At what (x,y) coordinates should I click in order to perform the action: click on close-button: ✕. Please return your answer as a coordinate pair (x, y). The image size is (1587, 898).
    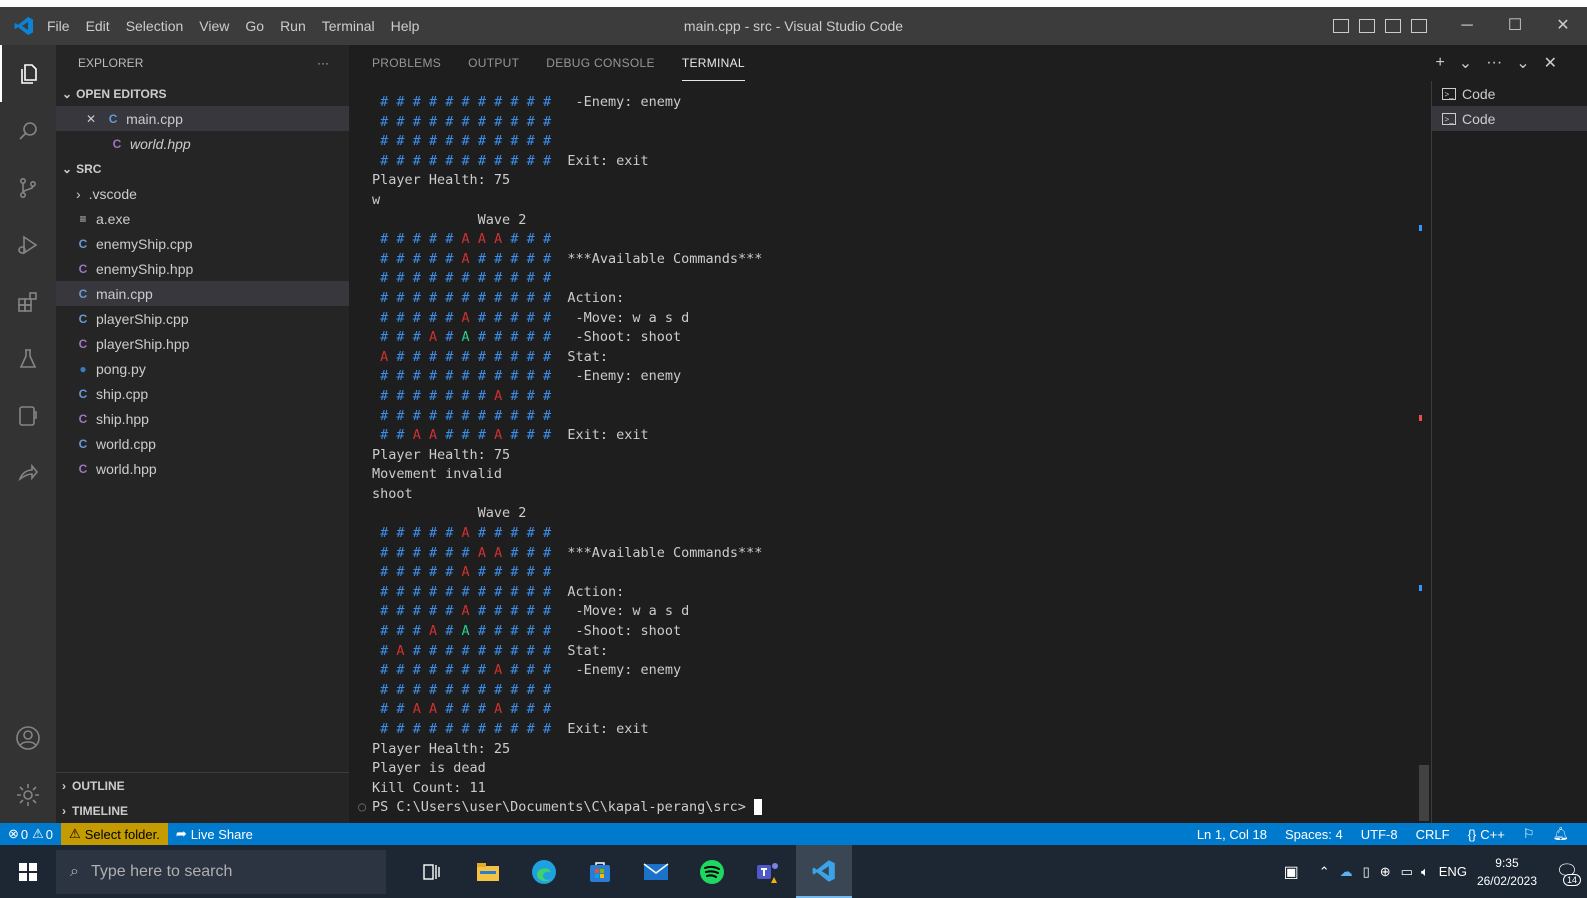
    Looking at the image, I should click on (1563, 26).